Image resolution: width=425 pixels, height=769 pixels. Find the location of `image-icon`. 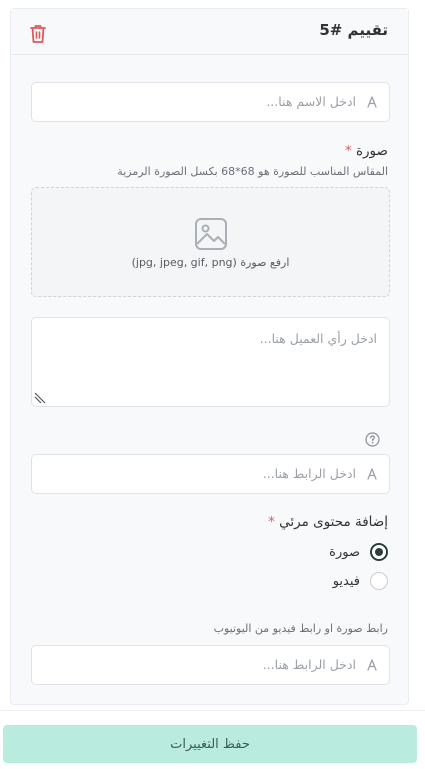

image-icon is located at coordinates (211, 234).